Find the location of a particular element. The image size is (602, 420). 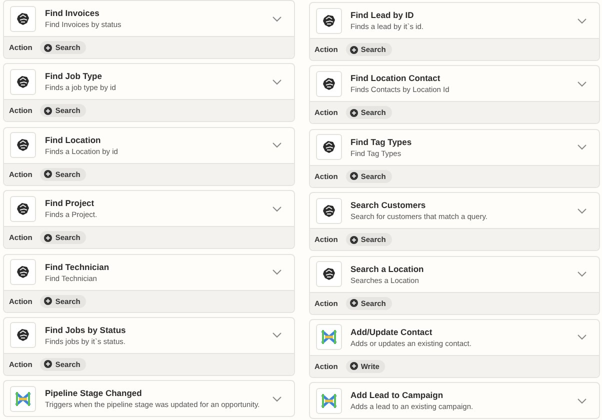

card-title: Find Lead by ID is located at coordinates (382, 15).